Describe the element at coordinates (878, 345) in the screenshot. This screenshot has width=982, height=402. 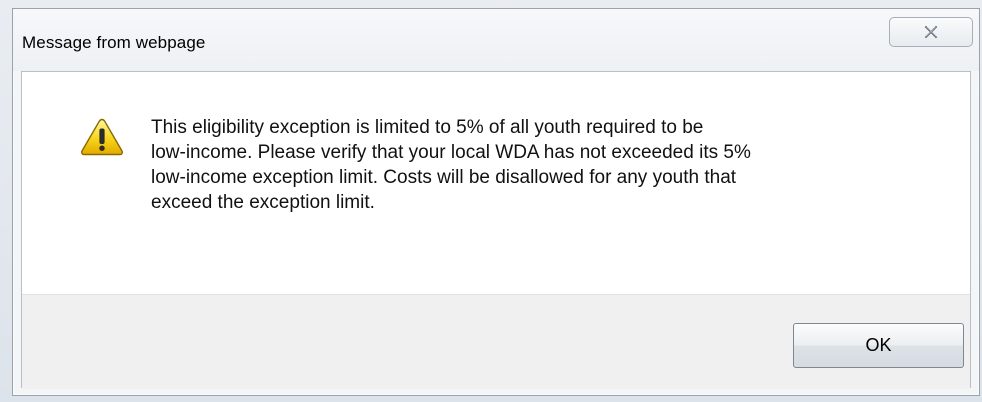
I see `ok-button: OK` at that location.